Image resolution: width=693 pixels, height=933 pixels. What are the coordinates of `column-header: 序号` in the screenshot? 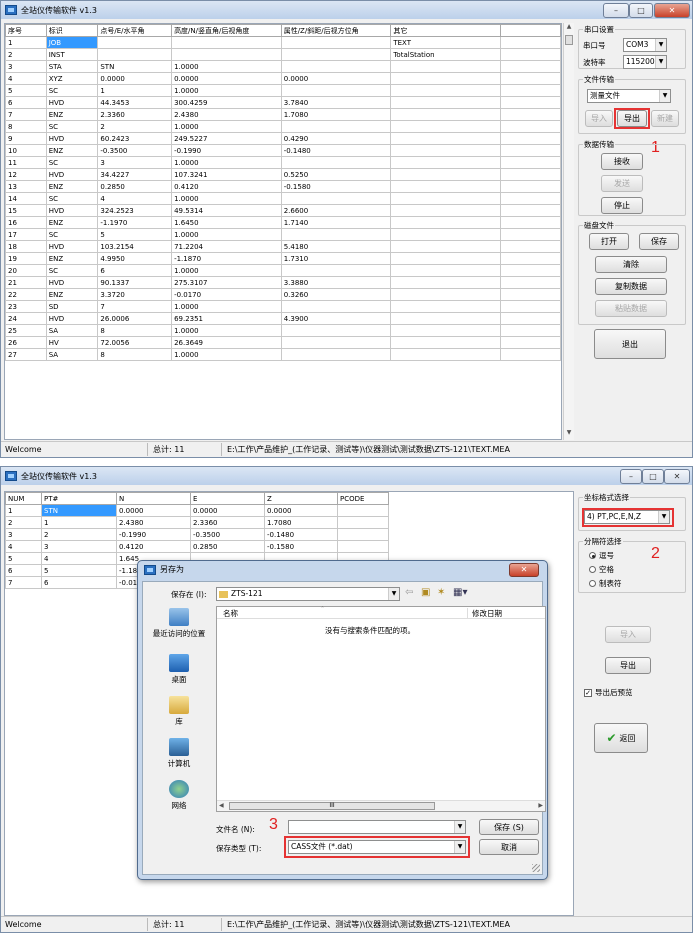 It's located at (26, 30).